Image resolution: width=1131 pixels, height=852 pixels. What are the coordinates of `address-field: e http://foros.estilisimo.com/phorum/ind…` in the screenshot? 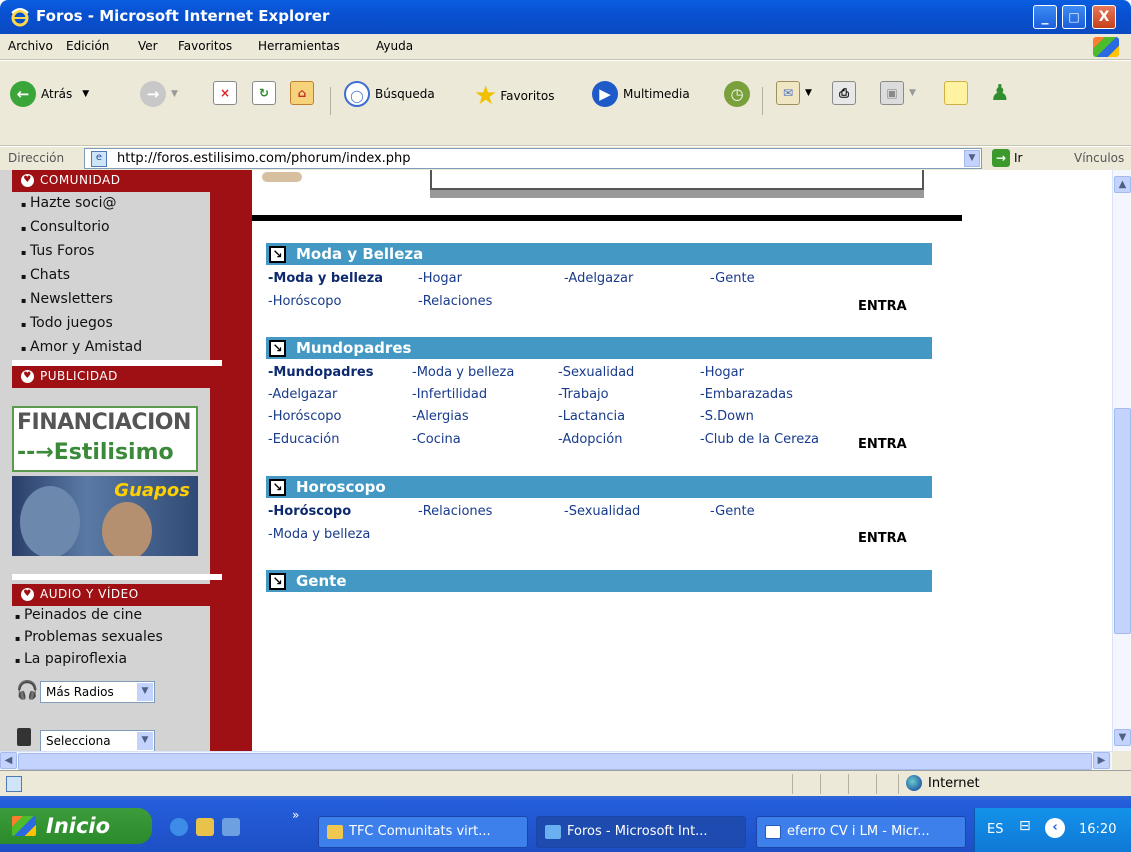 It's located at (533, 158).